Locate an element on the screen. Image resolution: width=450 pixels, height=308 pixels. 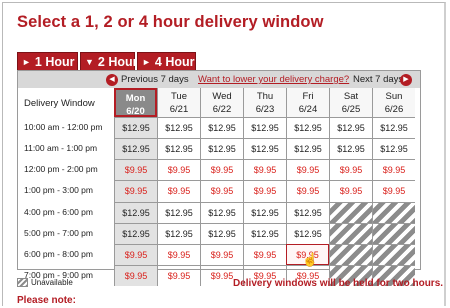
day-column-header: Thu 6/23 is located at coordinates (264, 102).